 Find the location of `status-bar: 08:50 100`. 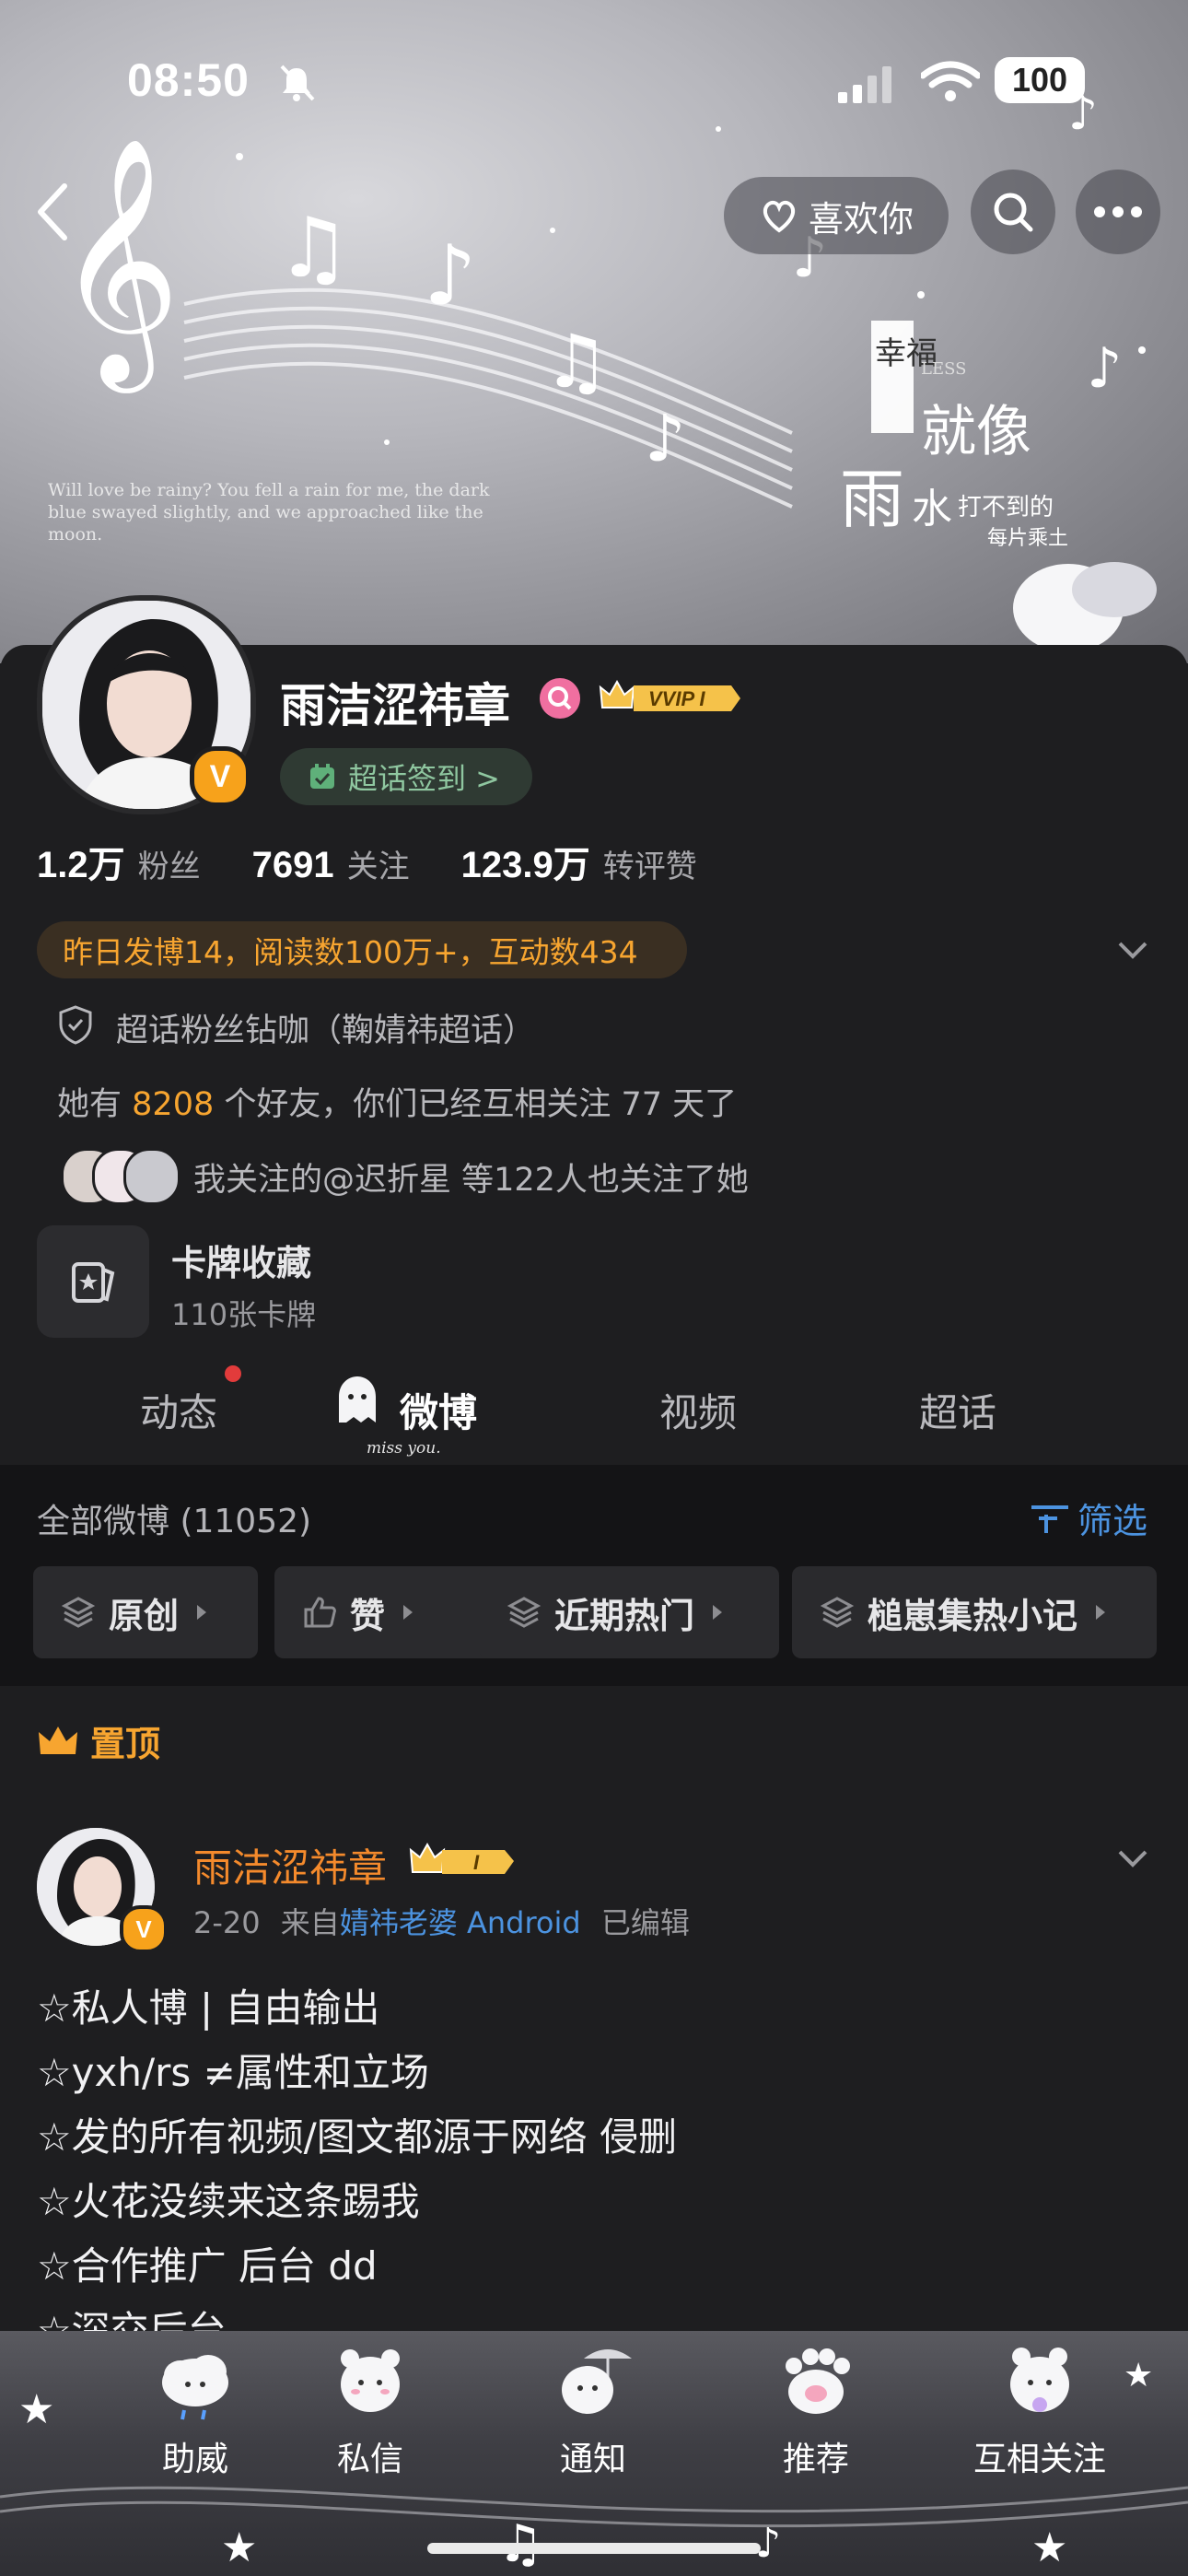

status-bar: 08:50 100 is located at coordinates (594, 81).